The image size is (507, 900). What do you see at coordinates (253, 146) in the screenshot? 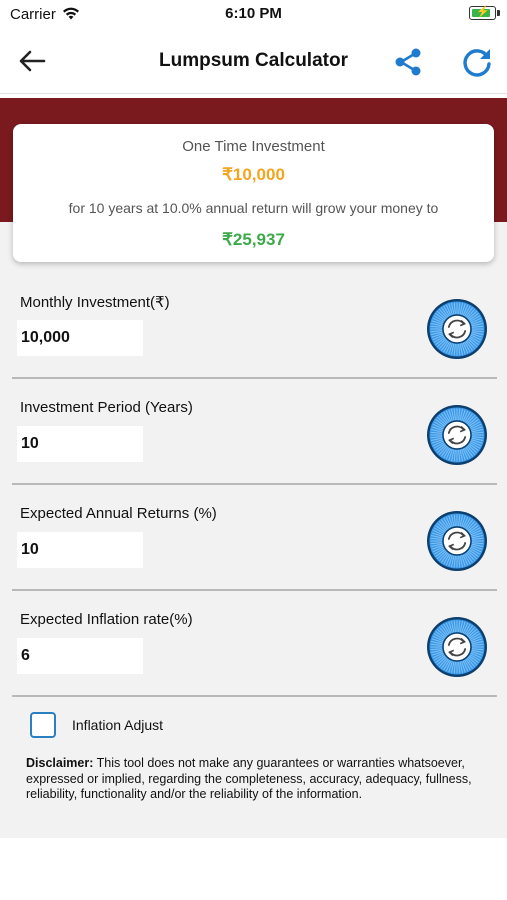
I see `summary-heading: One Time Investment` at bounding box center [253, 146].